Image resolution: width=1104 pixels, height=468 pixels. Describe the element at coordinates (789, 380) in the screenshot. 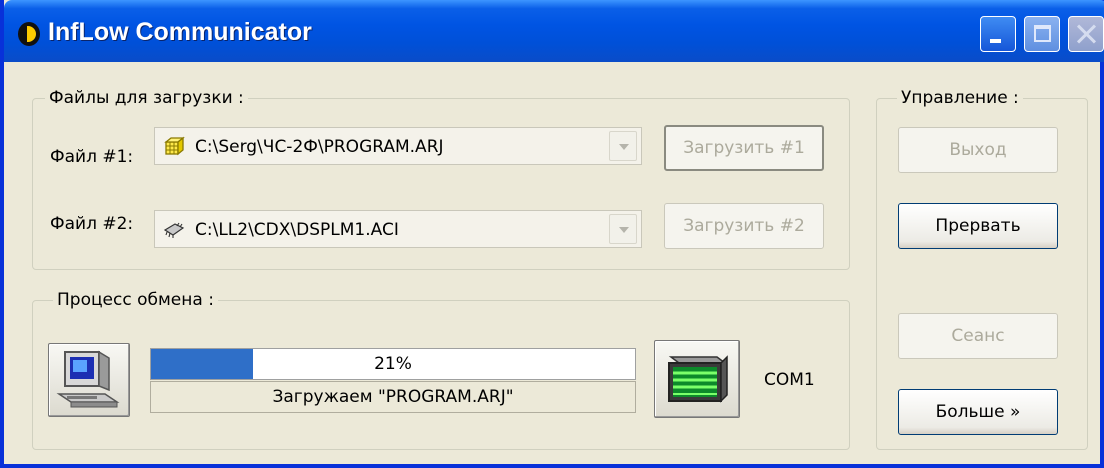

I see `port-label: COM1` at that location.